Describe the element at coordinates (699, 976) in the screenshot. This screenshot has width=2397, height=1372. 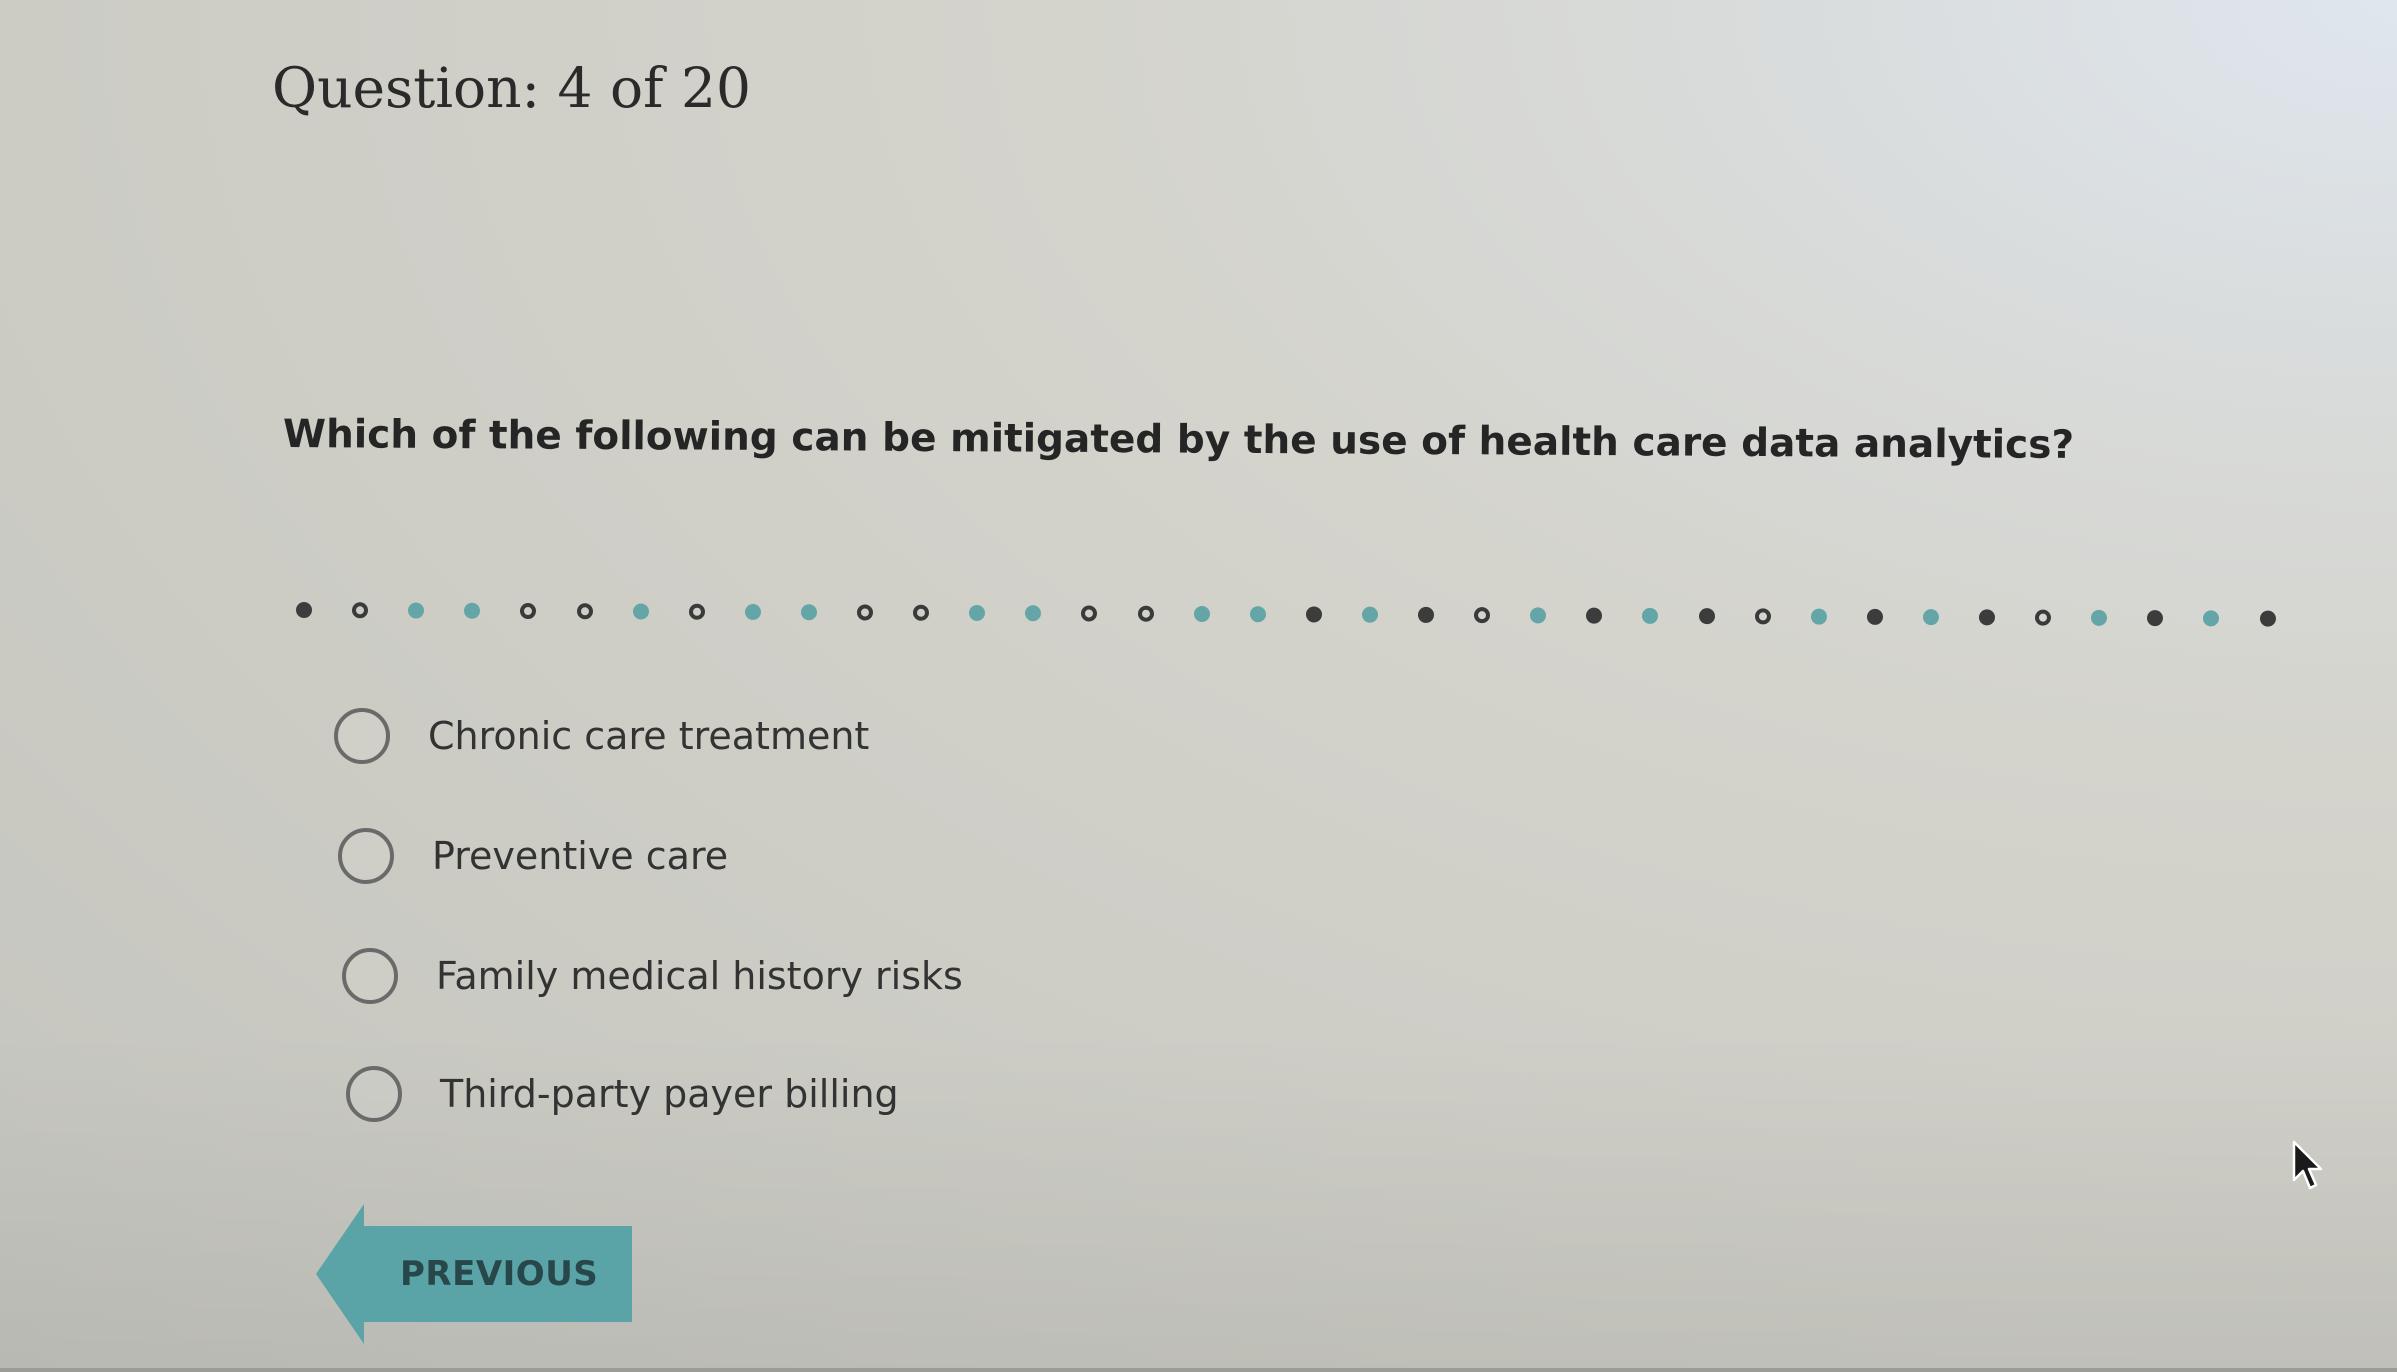
I see `option-label: Family medical history risks` at that location.